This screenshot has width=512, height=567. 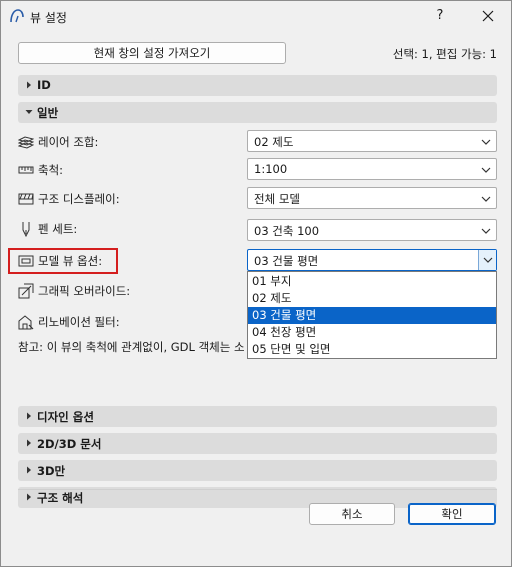 What do you see at coordinates (26, 322) in the screenshot?
I see `renovation-icon` at bounding box center [26, 322].